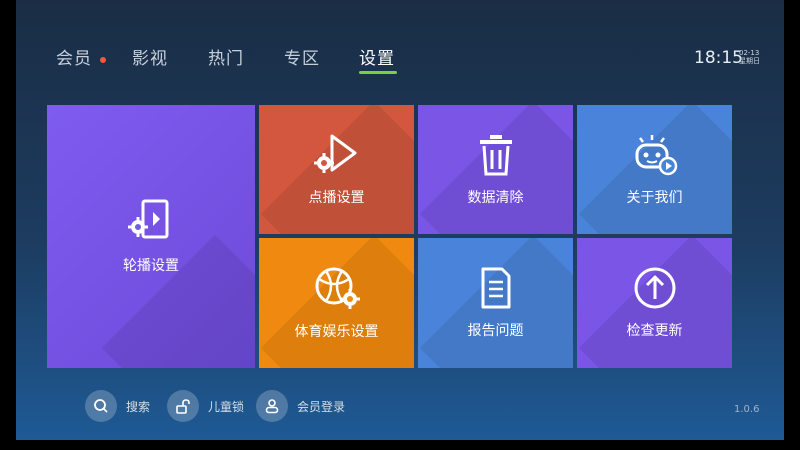 The height and width of the screenshot is (450, 800). I want to click on nav-tab-member: 会员, so click(74, 56).